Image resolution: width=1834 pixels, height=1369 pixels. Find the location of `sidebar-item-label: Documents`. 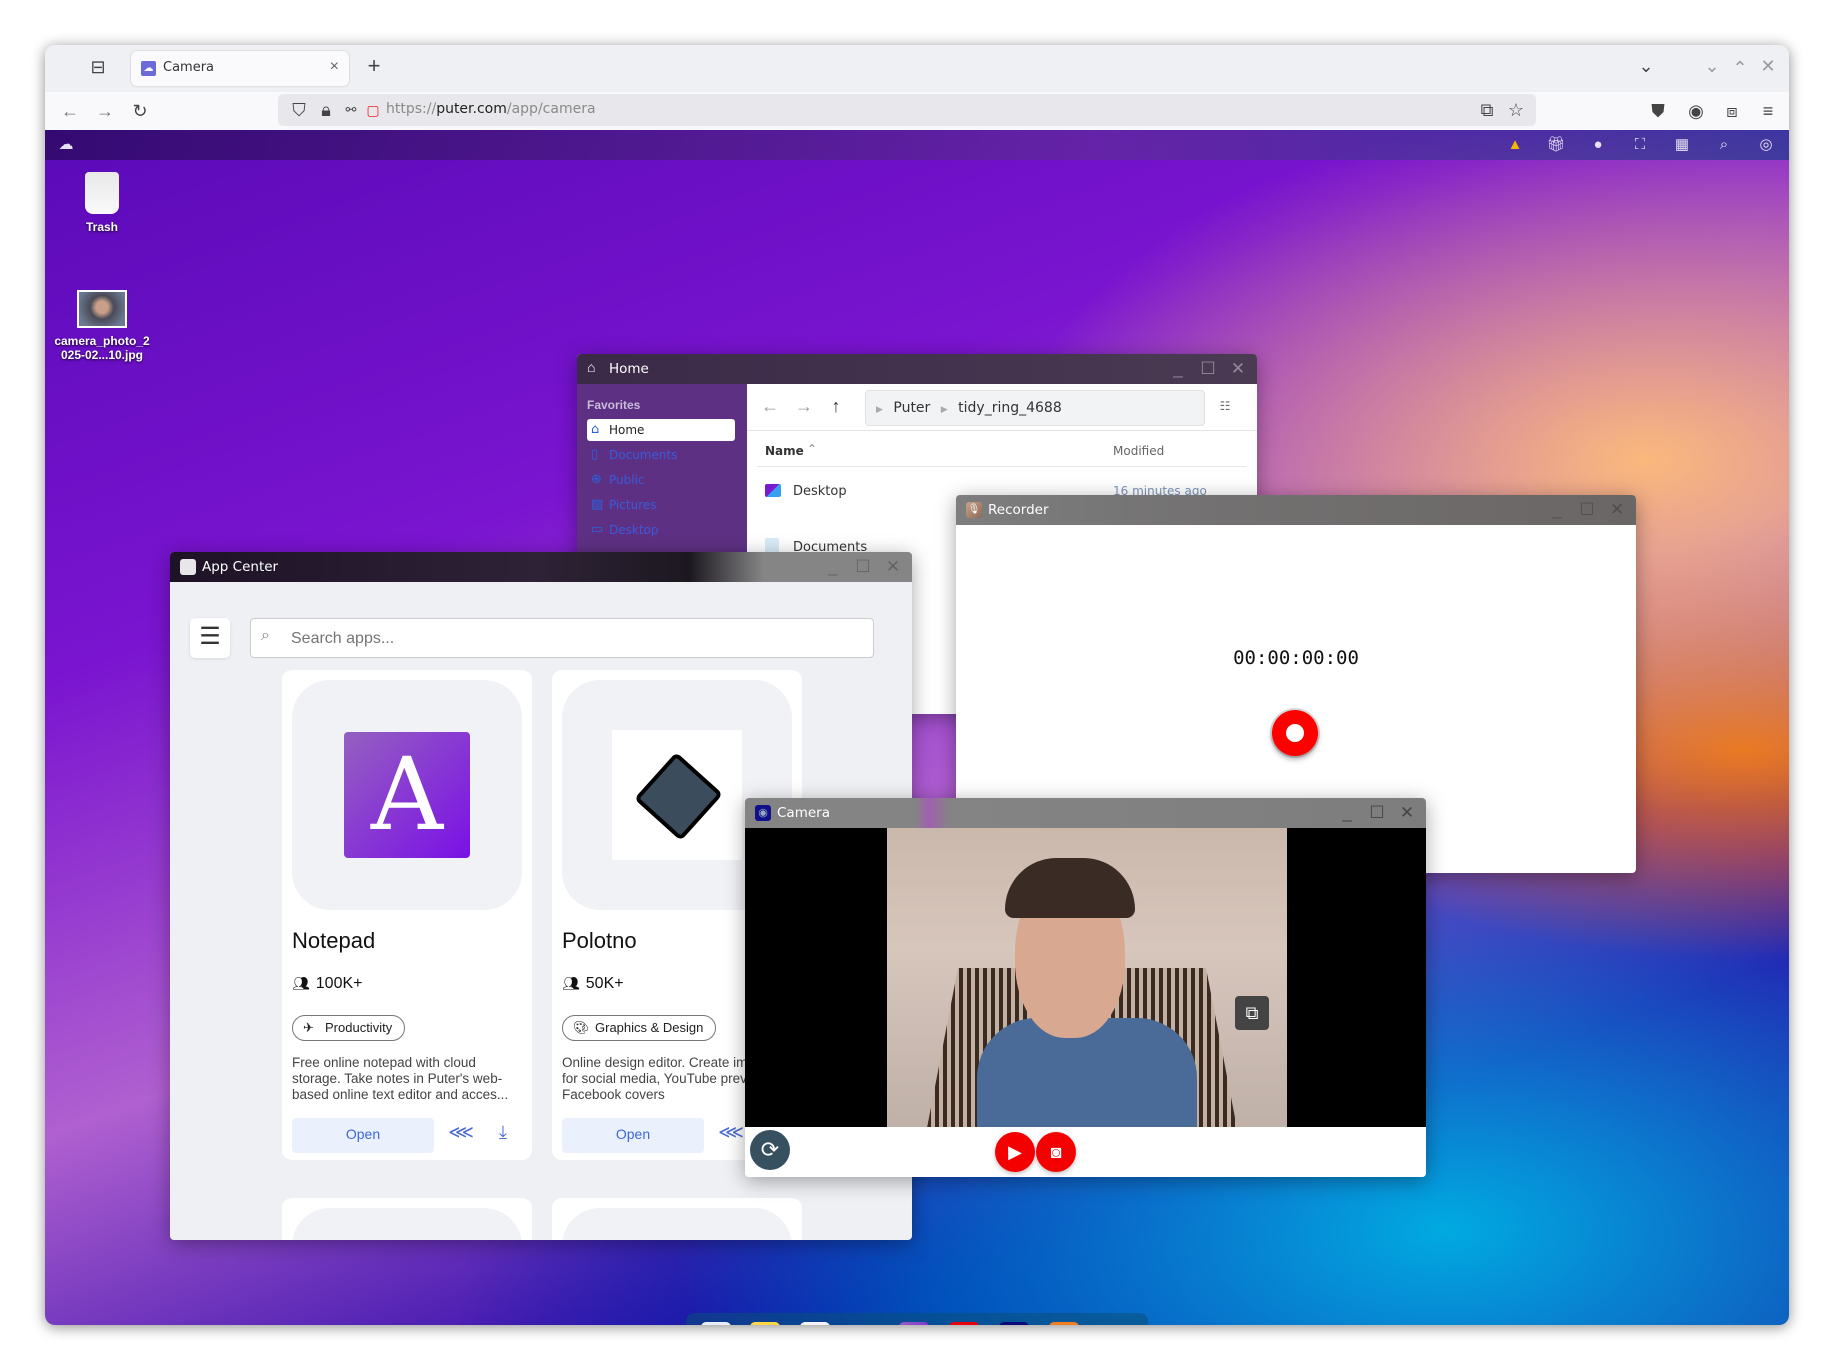

sidebar-item-label: Documents is located at coordinates (643, 455).